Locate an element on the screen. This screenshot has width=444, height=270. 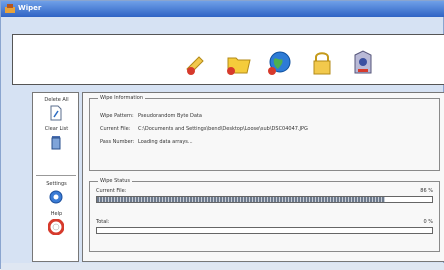
current-file-progress-bar is located at coordinates (264, 199).